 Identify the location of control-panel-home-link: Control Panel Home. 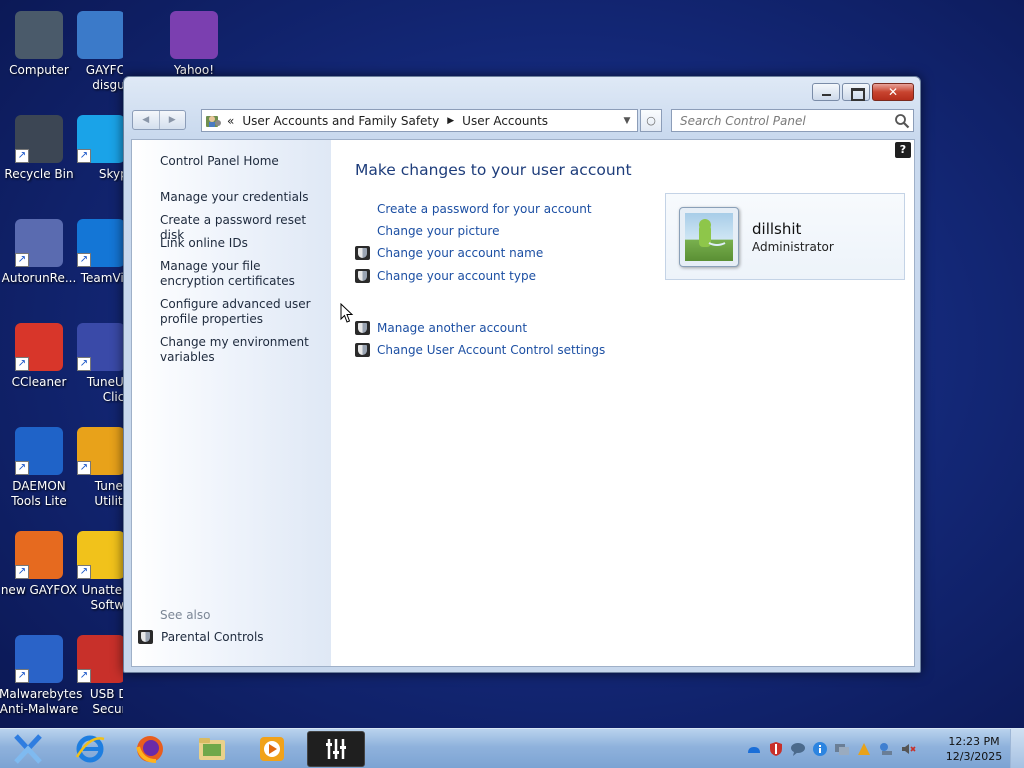
(242, 161).